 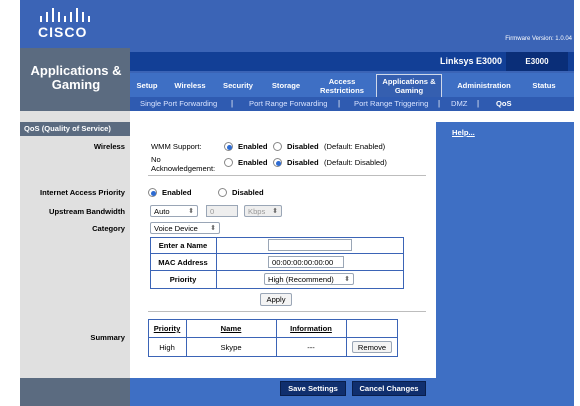 What do you see at coordinates (303, 146) in the screenshot?
I see `wmm-disabled-label: Disabled` at bounding box center [303, 146].